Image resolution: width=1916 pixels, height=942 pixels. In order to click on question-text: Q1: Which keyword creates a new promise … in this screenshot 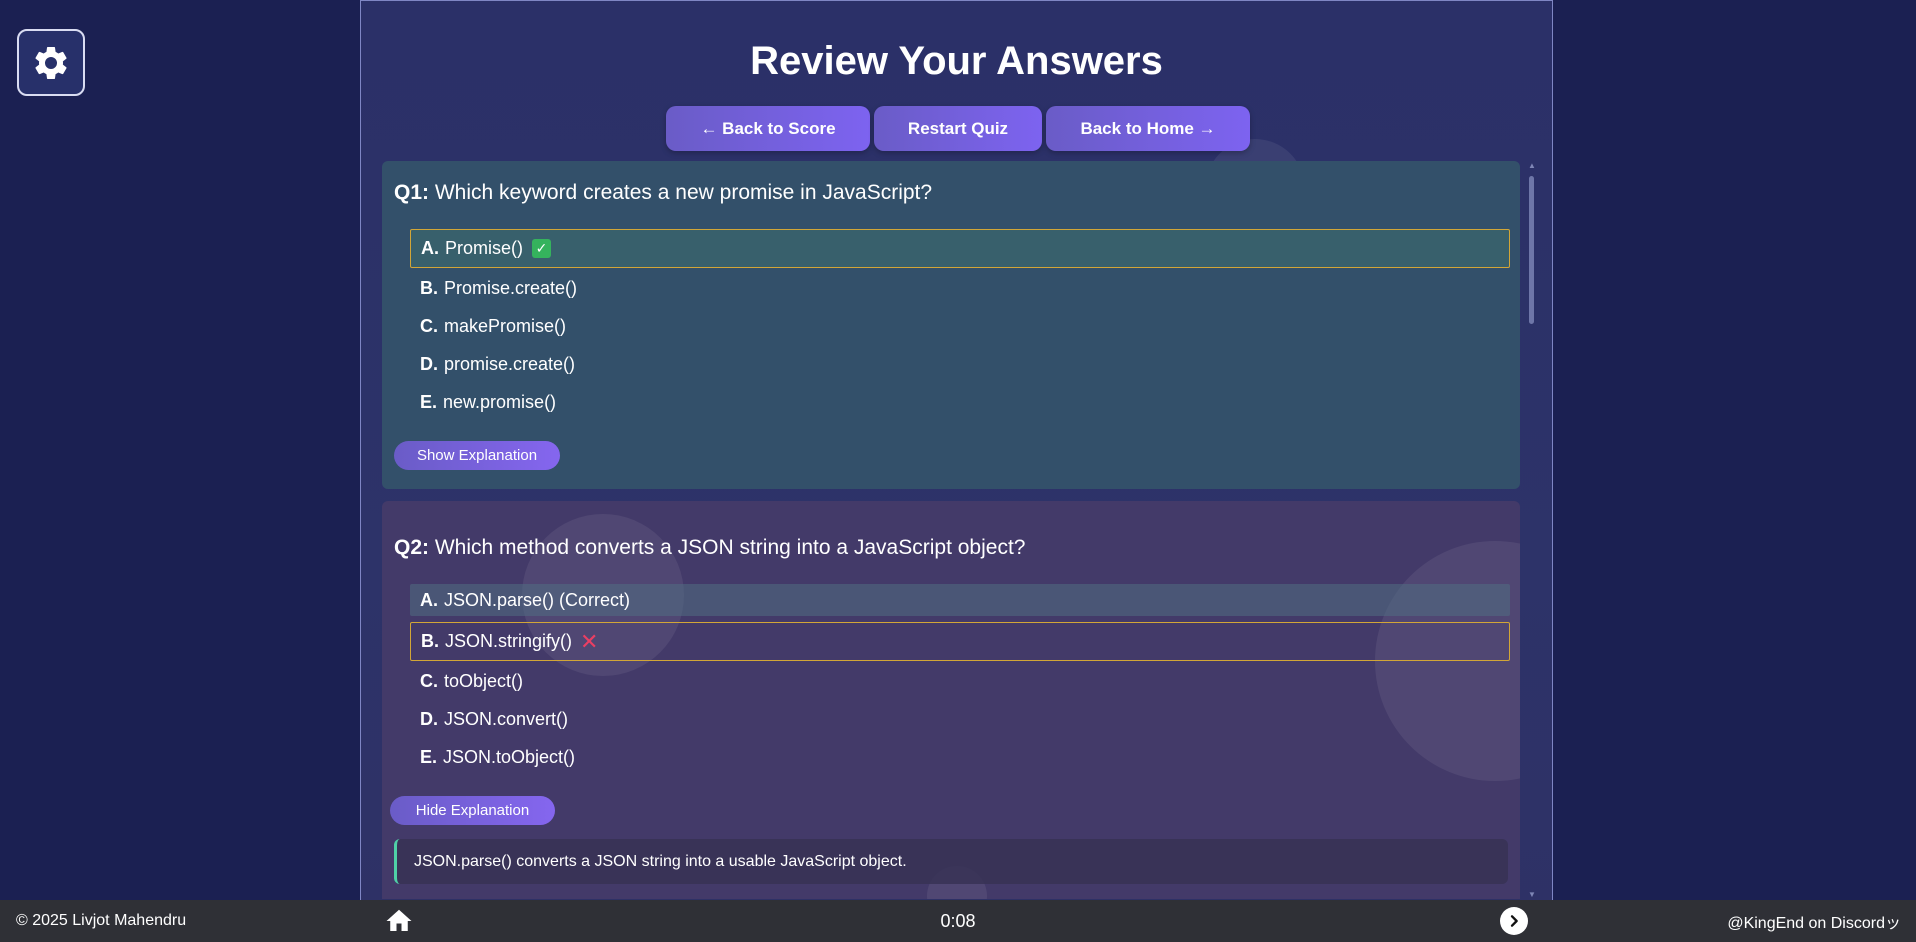, I will do `click(663, 193)`.